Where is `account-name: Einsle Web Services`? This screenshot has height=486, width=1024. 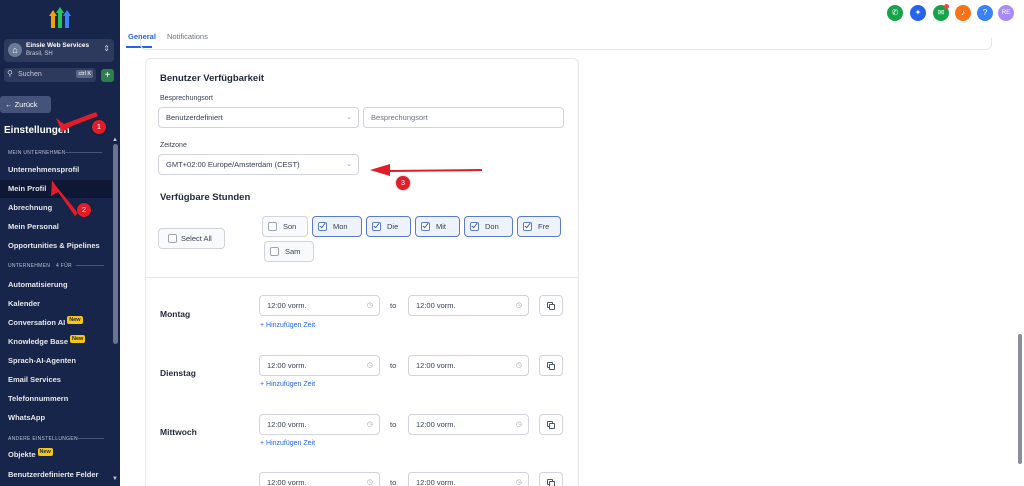
account-name: Einsle Web Services is located at coordinates (58, 45).